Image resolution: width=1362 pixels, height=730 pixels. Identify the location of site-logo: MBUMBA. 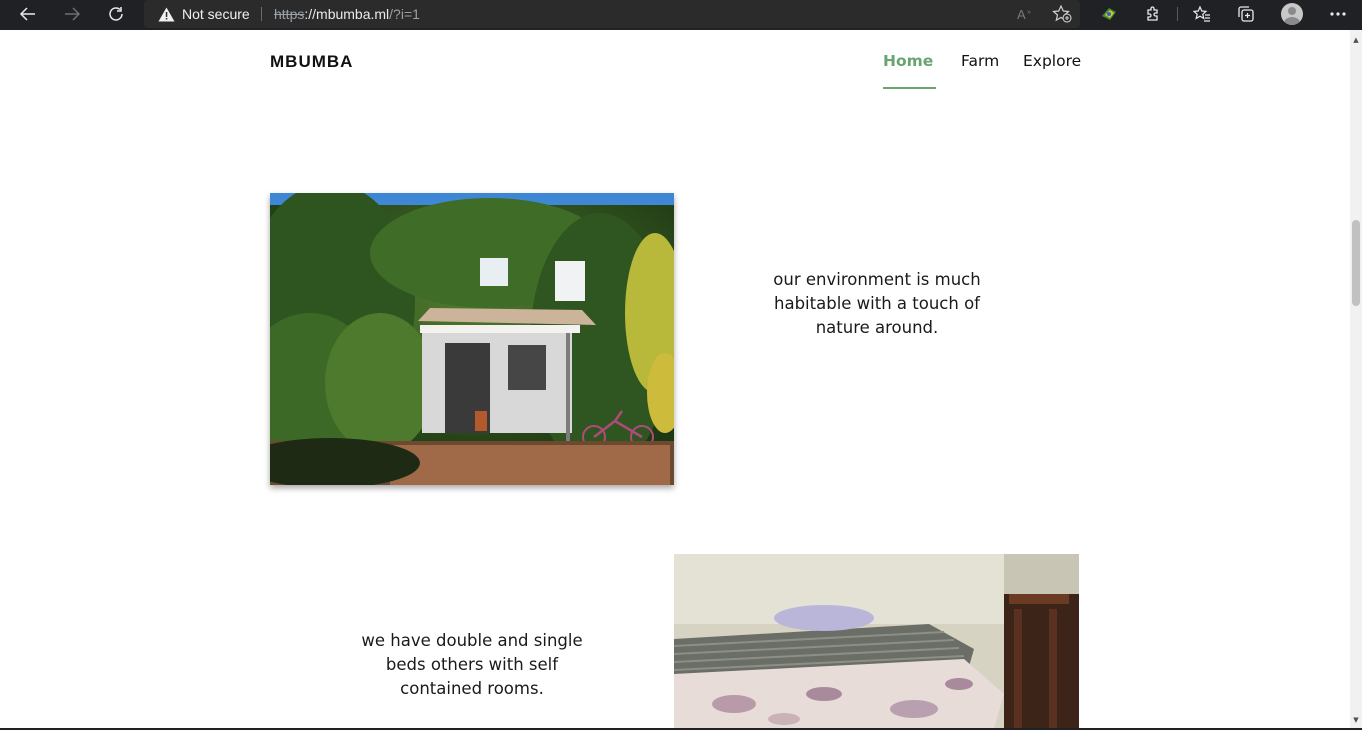
(311, 62).